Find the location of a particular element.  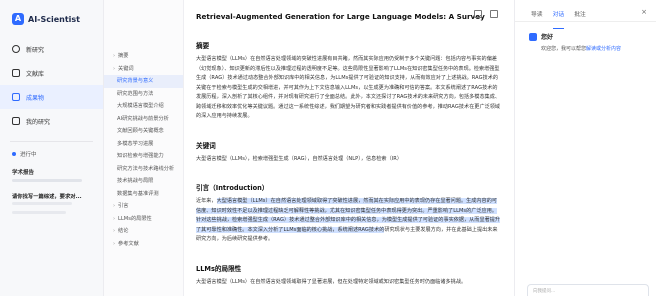

export-icon is located at coordinates (478, 14).